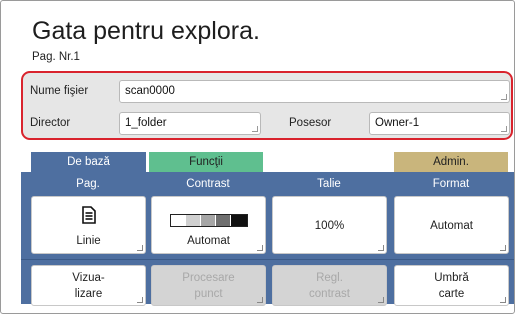  What do you see at coordinates (310, 123) in the screenshot?
I see `owner-label: Posesor` at bounding box center [310, 123].